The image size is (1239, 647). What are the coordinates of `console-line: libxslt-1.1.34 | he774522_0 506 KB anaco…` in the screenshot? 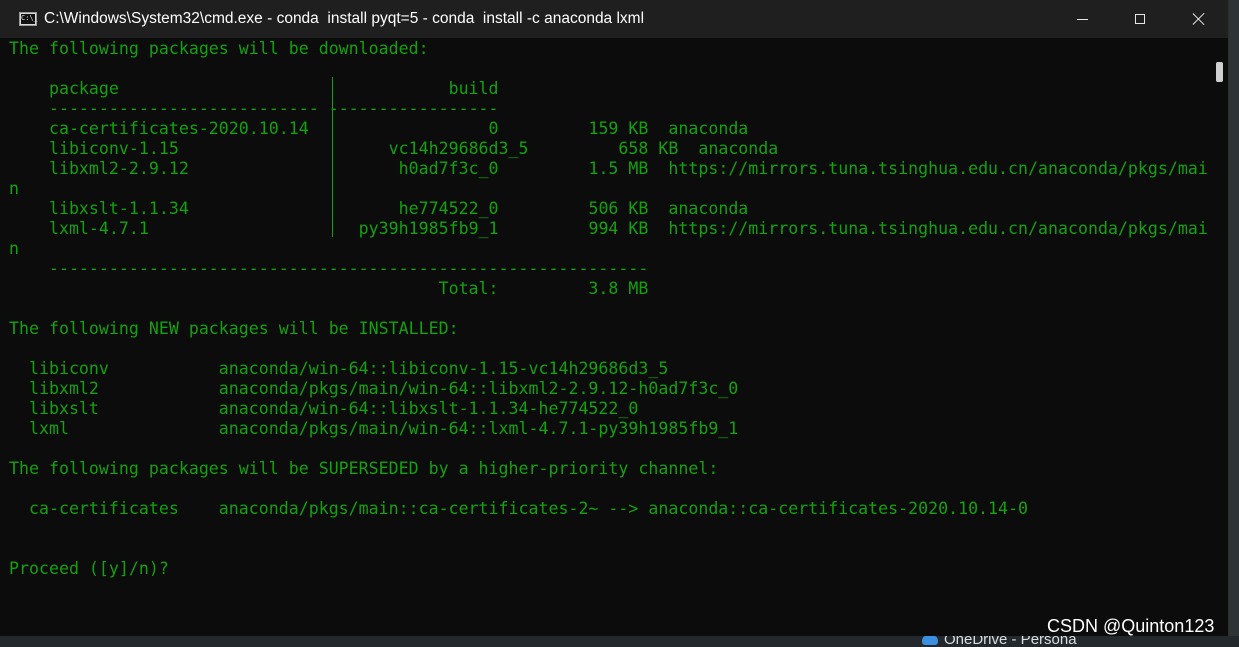 It's located at (379, 208).